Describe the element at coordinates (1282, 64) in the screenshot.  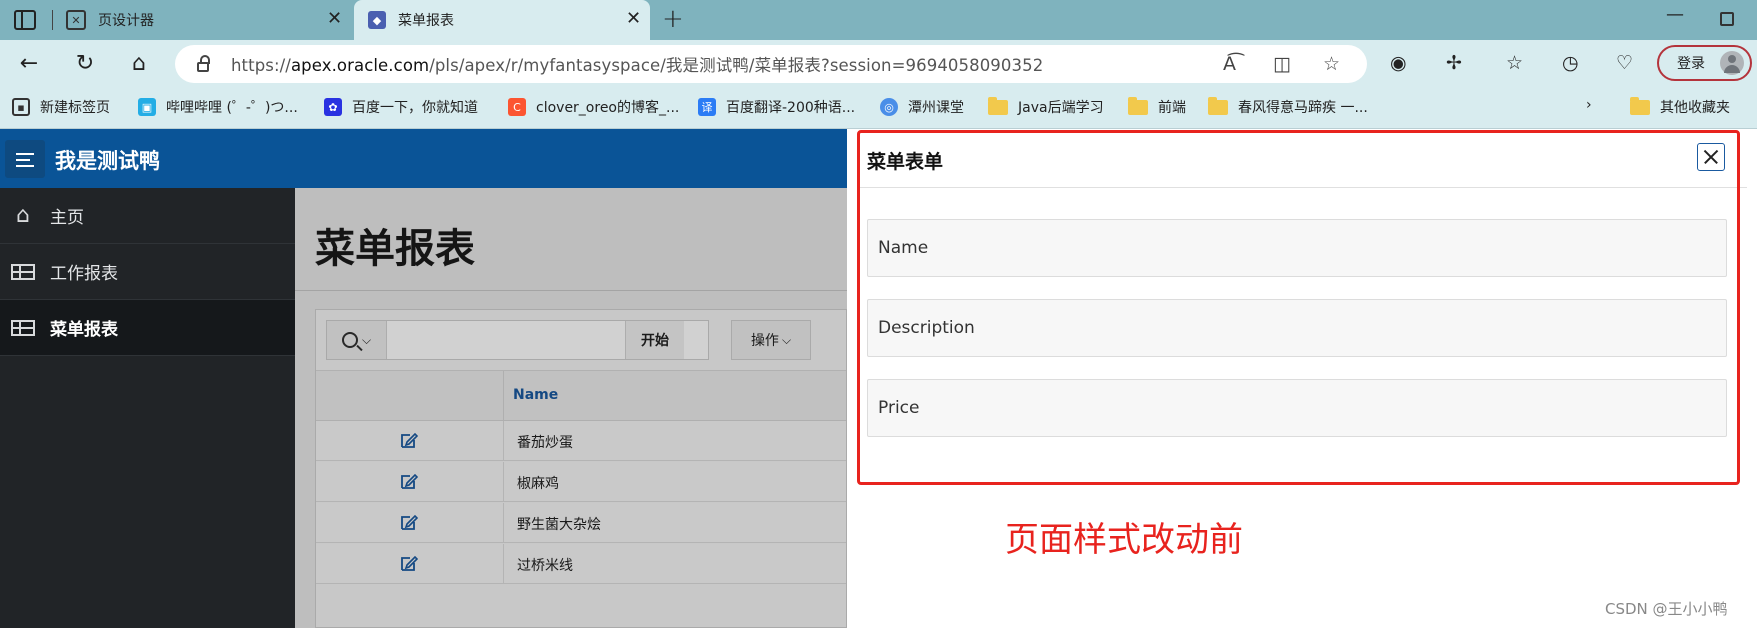
I see `split-screen-icon: ◫` at that location.